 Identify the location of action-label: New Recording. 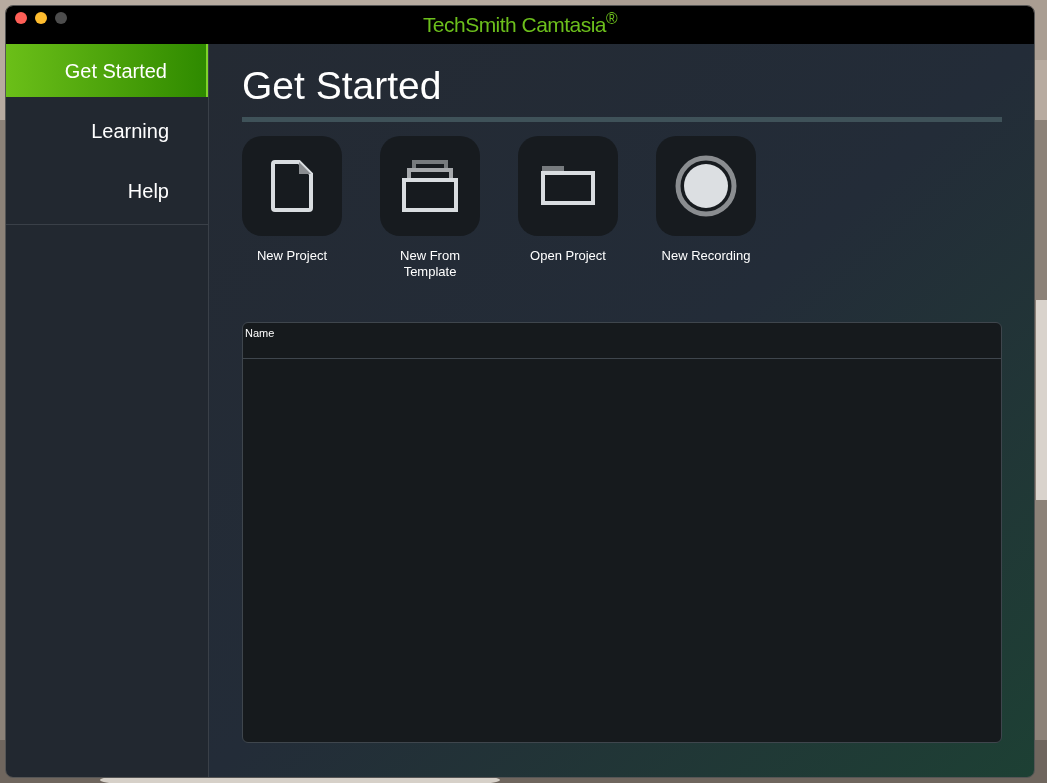
(706, 255).